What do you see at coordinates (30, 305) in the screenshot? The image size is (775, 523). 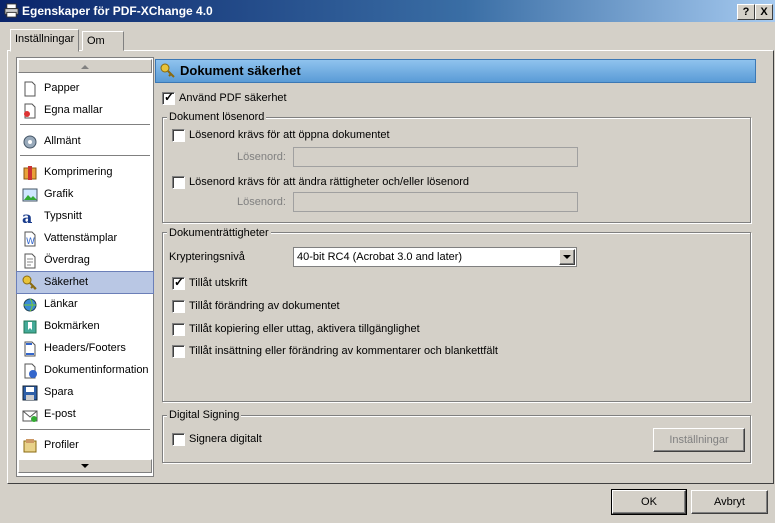 I see `links-icon` at bounding box center [30, 305].